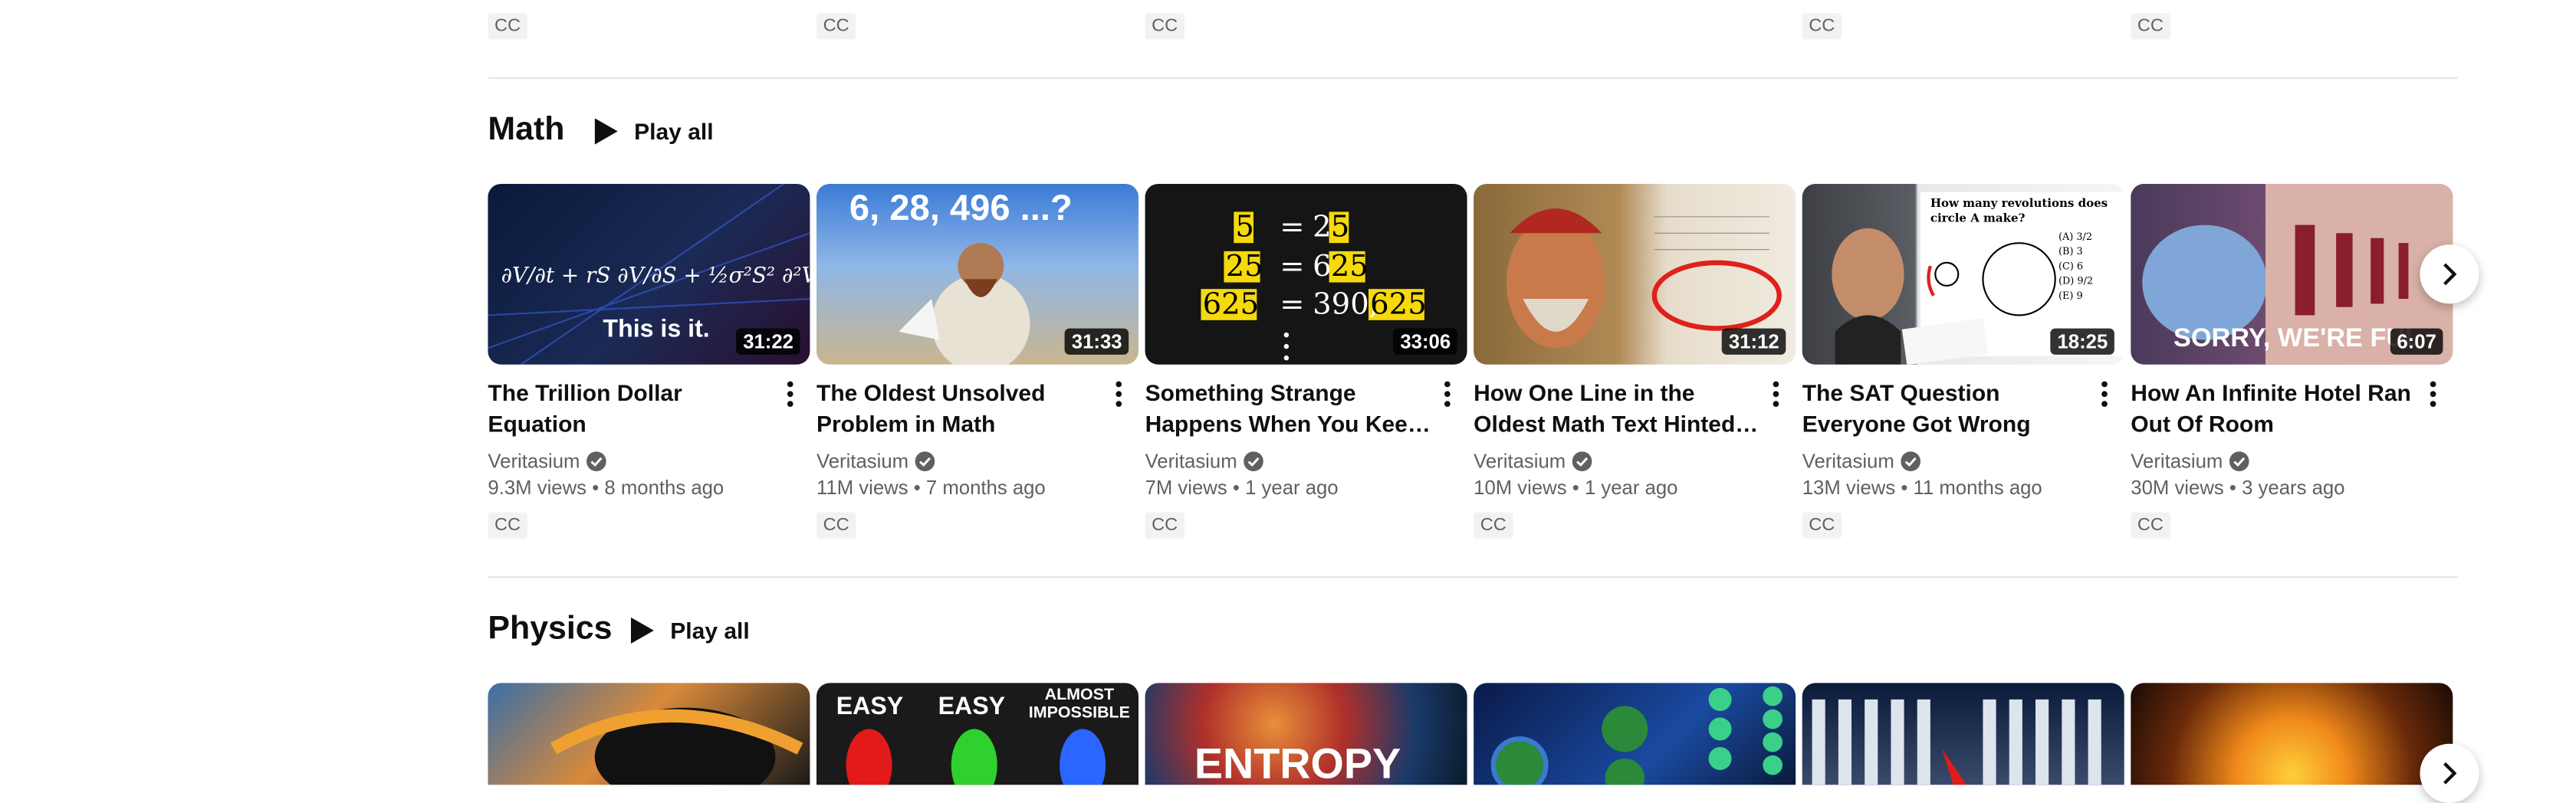  What do you see at coordinates (977, 409) in the screenshot?
I see `video-title: The Oldest Unsolved Problem in Math` at bounding box center [977, 409].